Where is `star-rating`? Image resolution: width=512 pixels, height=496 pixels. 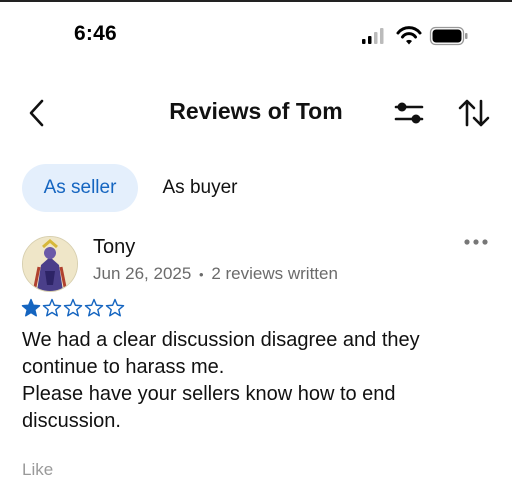
star-rating is located at coordinates (73, 307).